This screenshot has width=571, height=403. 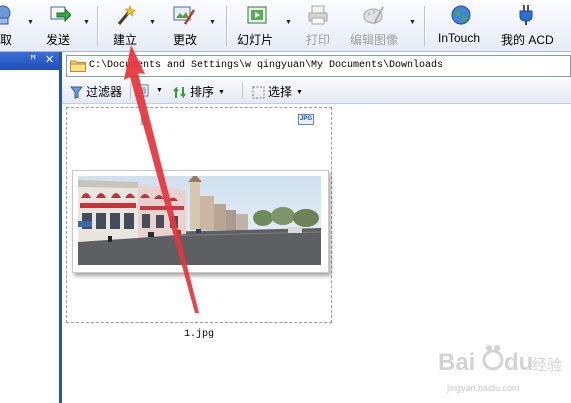 What do you see at coordinates (318, 40) in the screenshot?
I see `print-label: 打印` at bounding box center [318, 40].